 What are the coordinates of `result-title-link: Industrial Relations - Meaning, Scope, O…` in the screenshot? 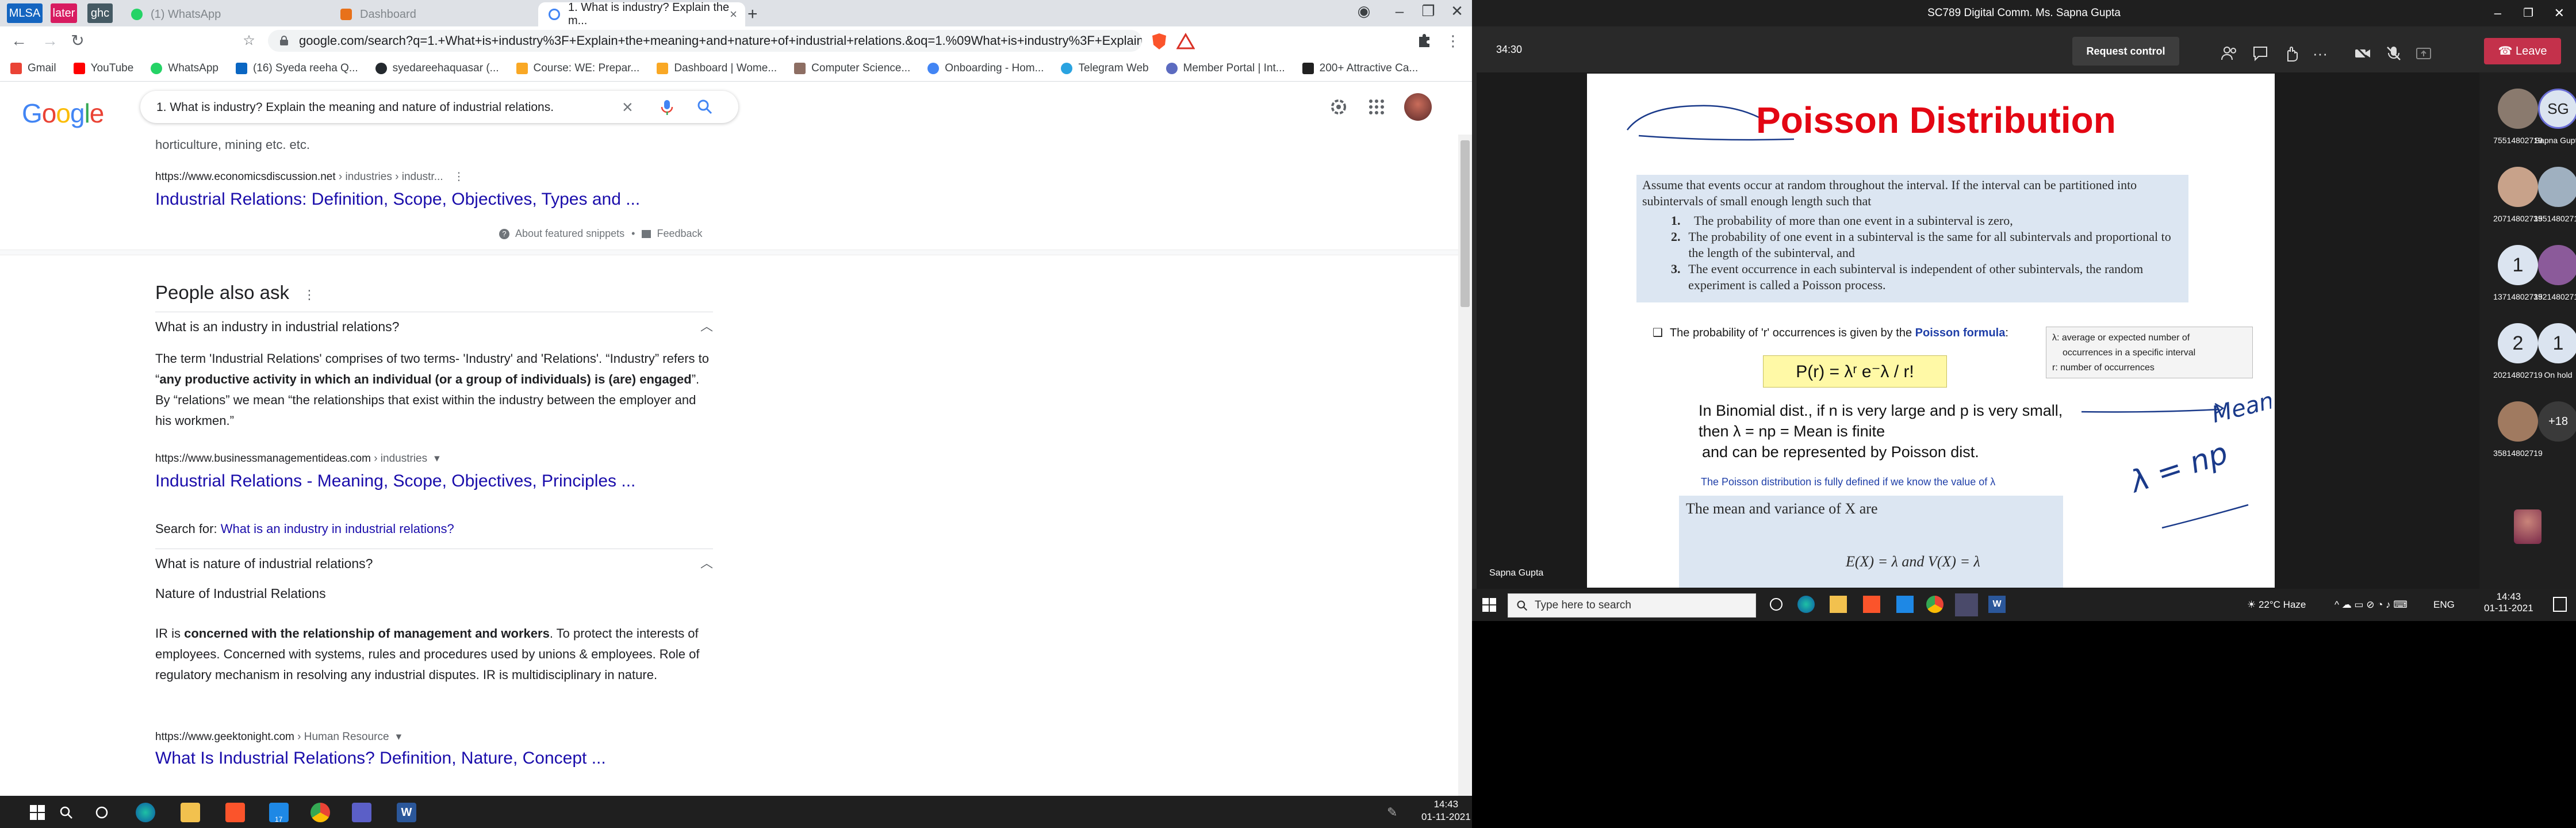 It's located at (395, 481).